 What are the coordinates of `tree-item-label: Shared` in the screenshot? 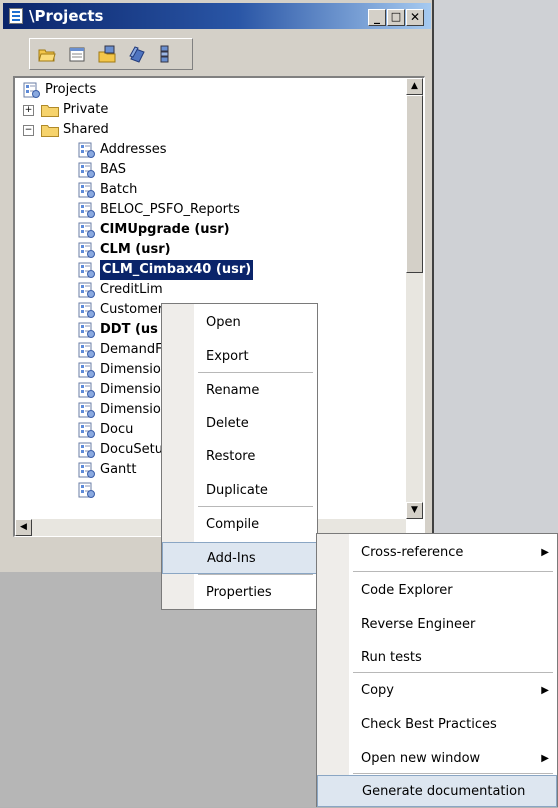 It's located at (86, 129).